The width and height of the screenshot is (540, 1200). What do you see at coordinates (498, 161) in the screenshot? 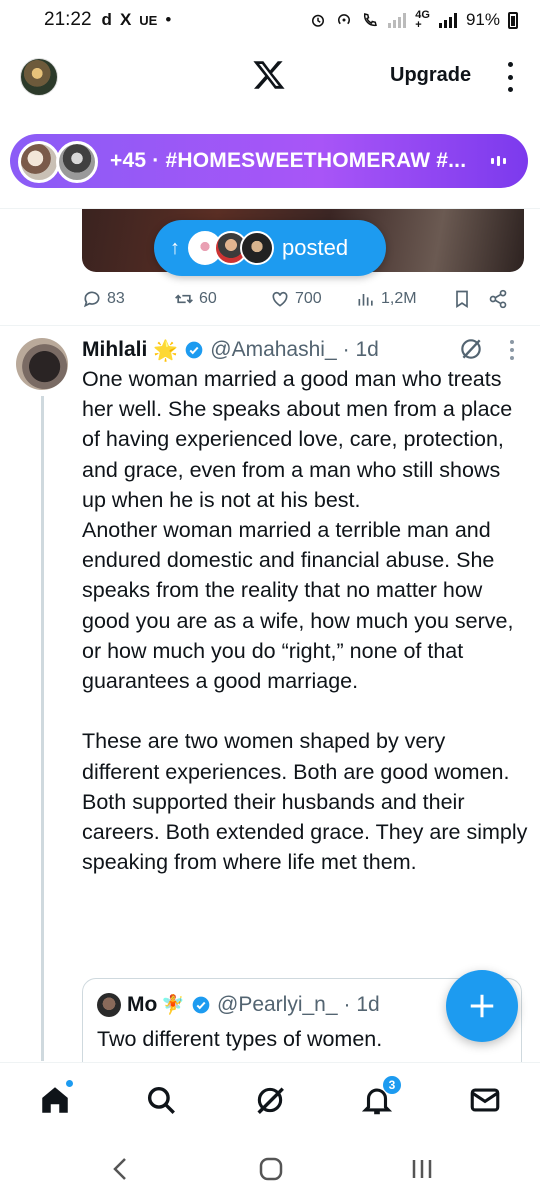
I see `audio-bars-icon` at bounding box center [498, 161].